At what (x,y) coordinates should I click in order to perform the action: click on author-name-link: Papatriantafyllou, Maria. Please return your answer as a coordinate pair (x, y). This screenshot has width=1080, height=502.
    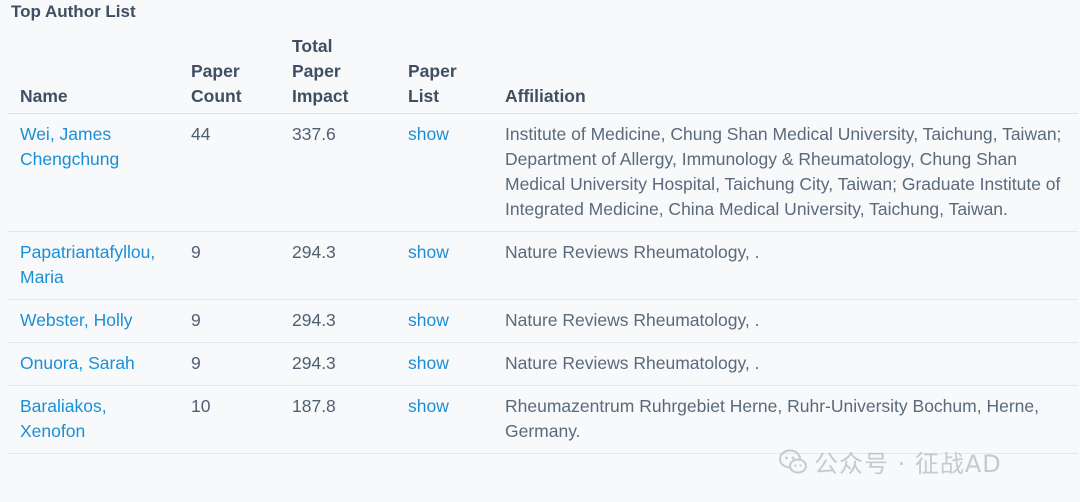
    Looking at the image, I should click on (87, 264).